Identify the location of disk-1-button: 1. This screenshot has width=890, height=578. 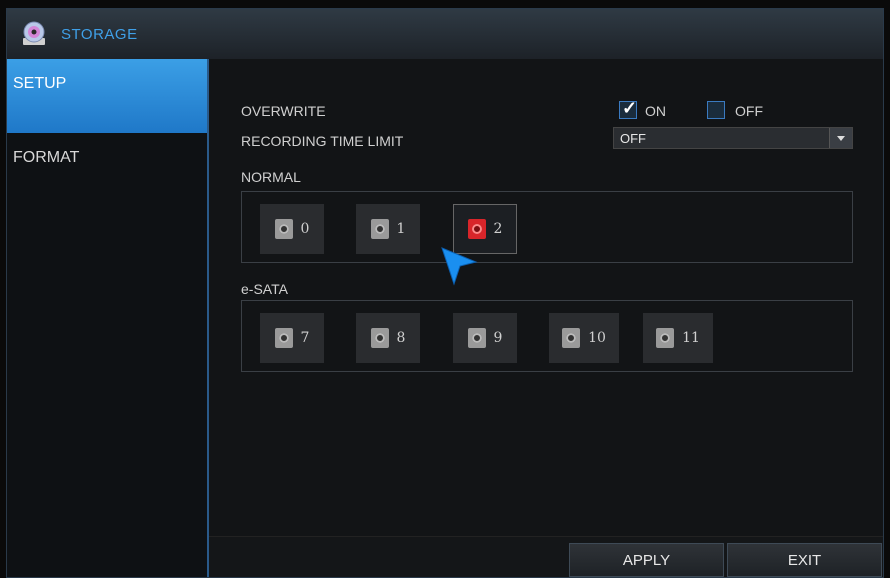
(388, 229).